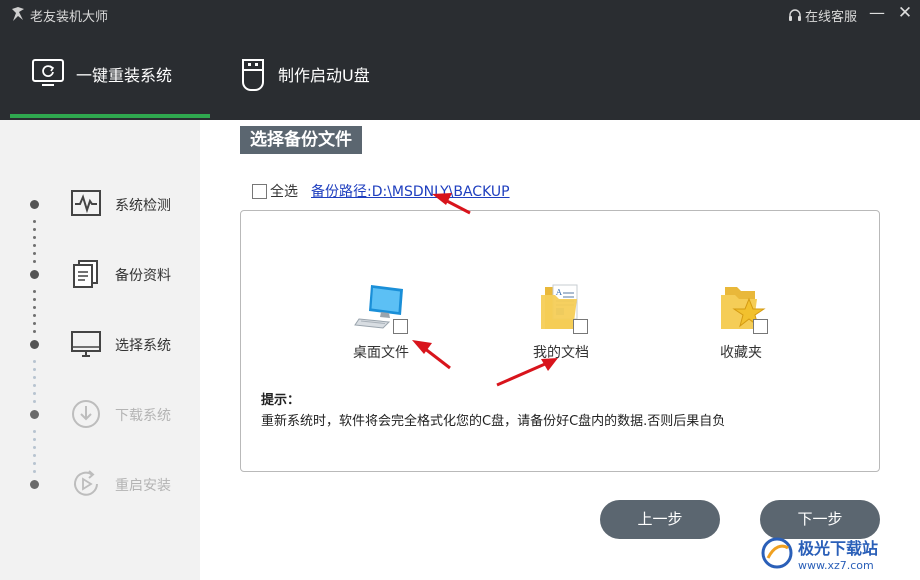 The width and height of the screenshot is (920, 580). What do you see at coordinates (85, 274) in the screenshot?
I see `documents-icon` at bounding box center [85, 274].